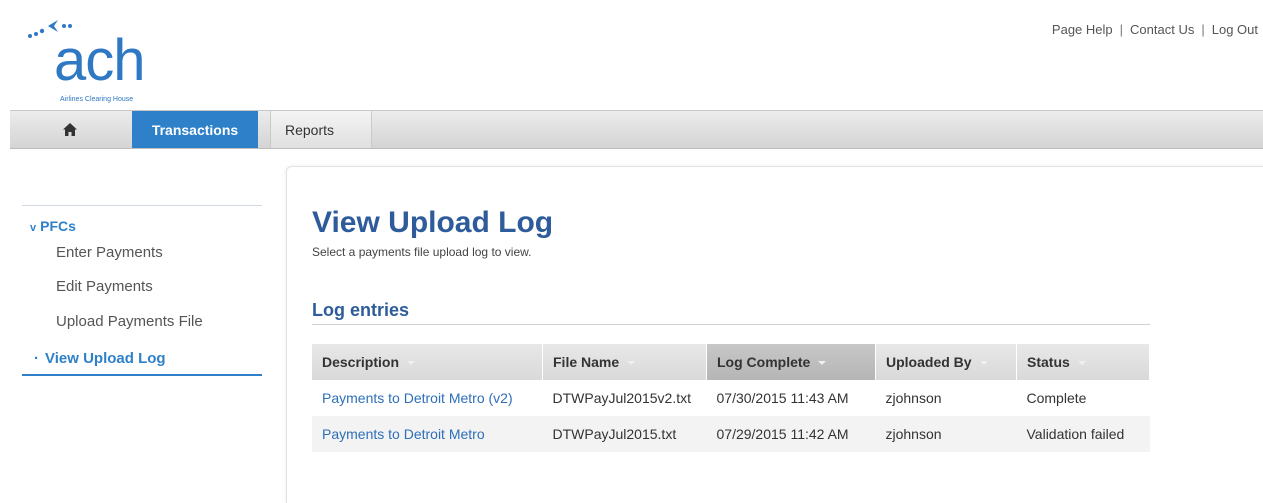 This screenshot has height=503, width=1263. I want to click on cell-log-complete: 07/29/2015 11:42 AM, so click(791, 434).